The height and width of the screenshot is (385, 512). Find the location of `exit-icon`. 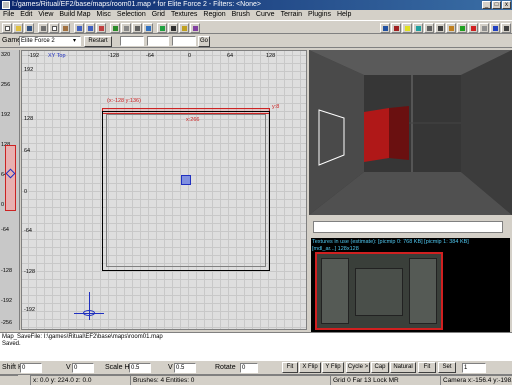

exit-icon is located at coordinates (506, 28).